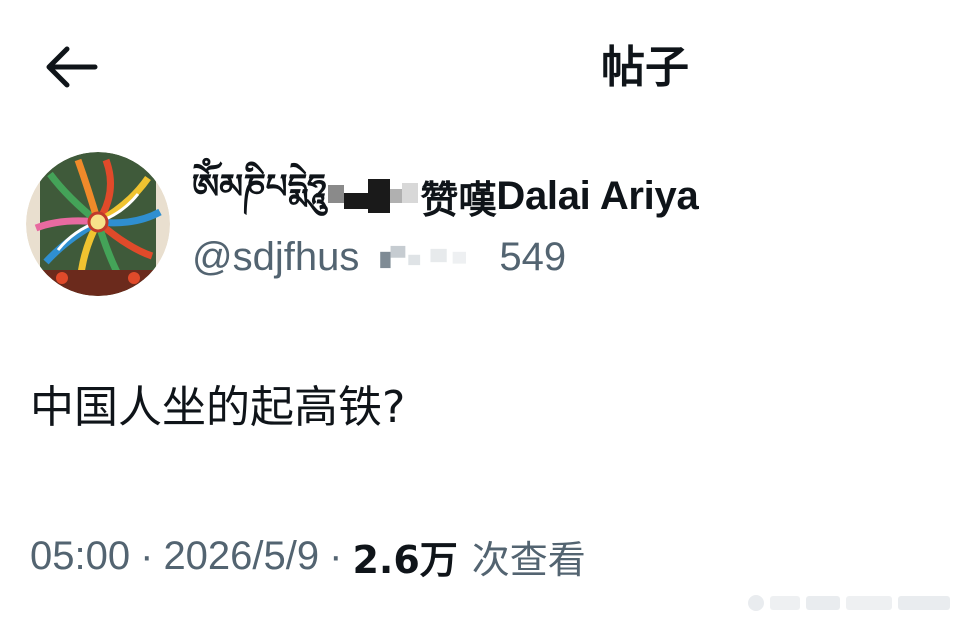  I want to click on author-handle-prefix: @sdjfhus, so click(276, 256).